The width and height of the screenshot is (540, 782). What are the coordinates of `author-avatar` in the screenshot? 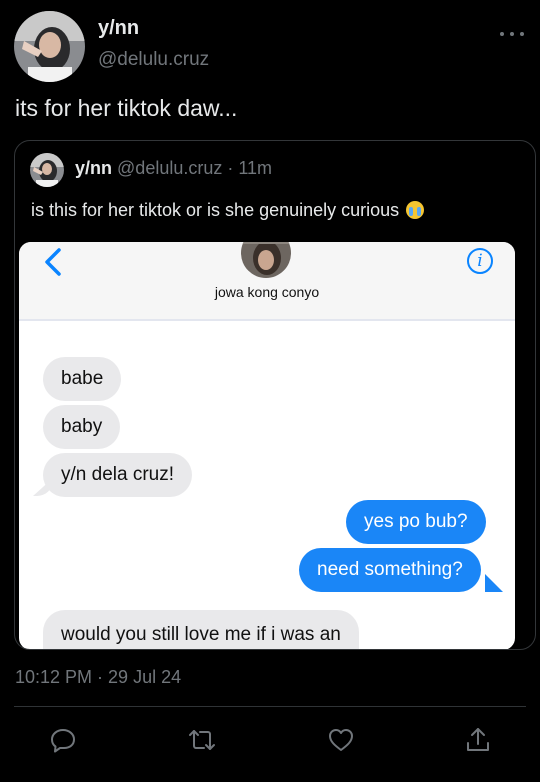 It's located at (49, 46).